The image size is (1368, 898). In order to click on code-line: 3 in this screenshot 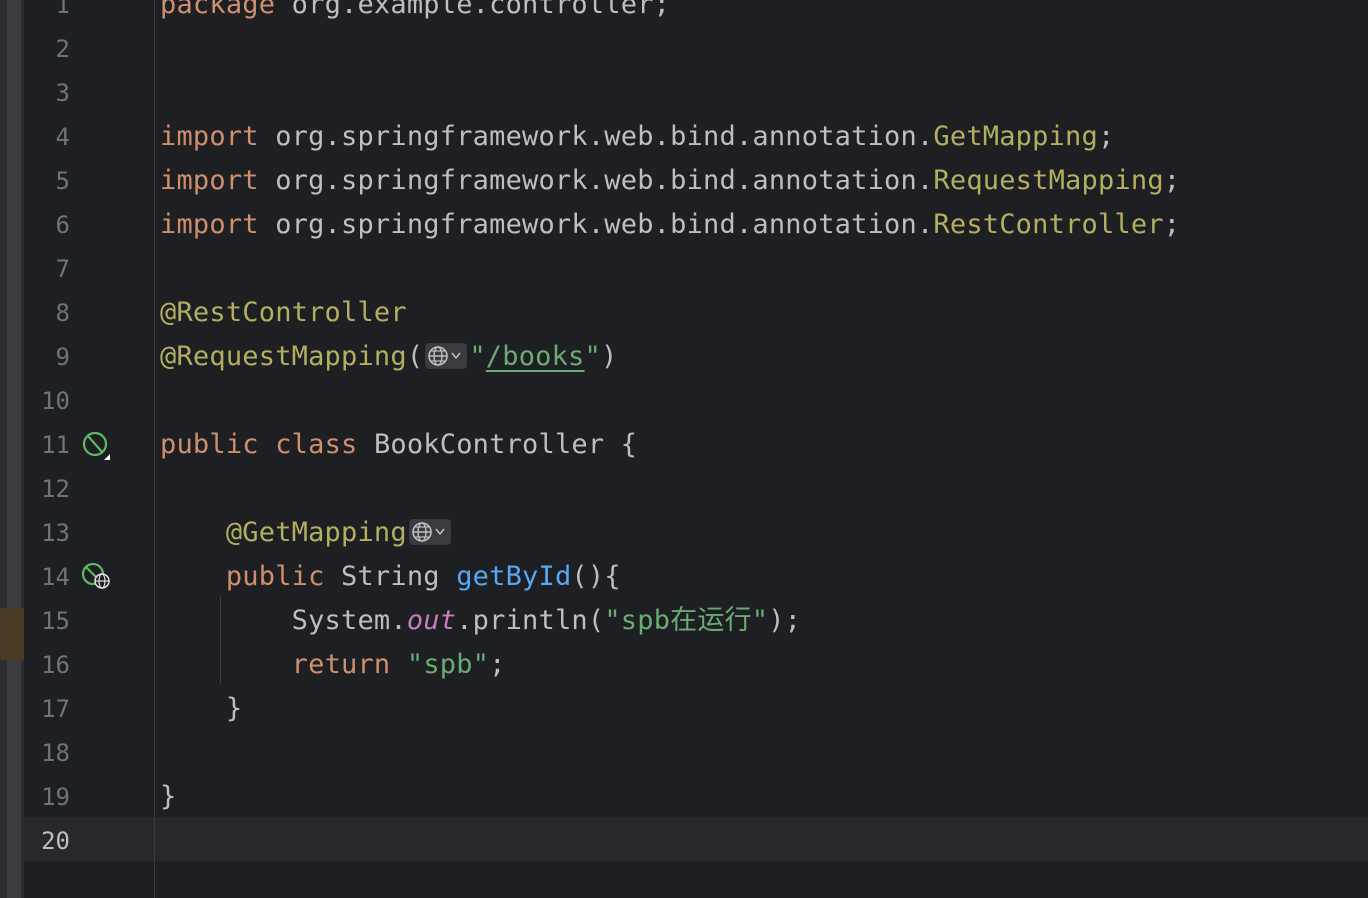, I will do `click(696, 93)`.